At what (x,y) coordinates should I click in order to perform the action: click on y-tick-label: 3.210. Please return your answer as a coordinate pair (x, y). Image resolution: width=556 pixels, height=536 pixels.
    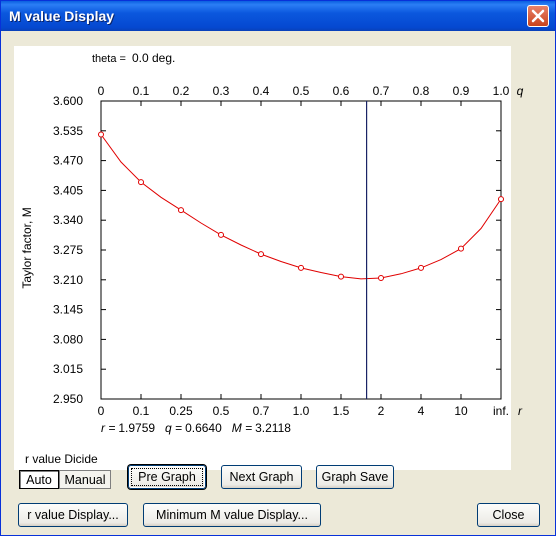
    Looking at the image, I should click on (68, 280).